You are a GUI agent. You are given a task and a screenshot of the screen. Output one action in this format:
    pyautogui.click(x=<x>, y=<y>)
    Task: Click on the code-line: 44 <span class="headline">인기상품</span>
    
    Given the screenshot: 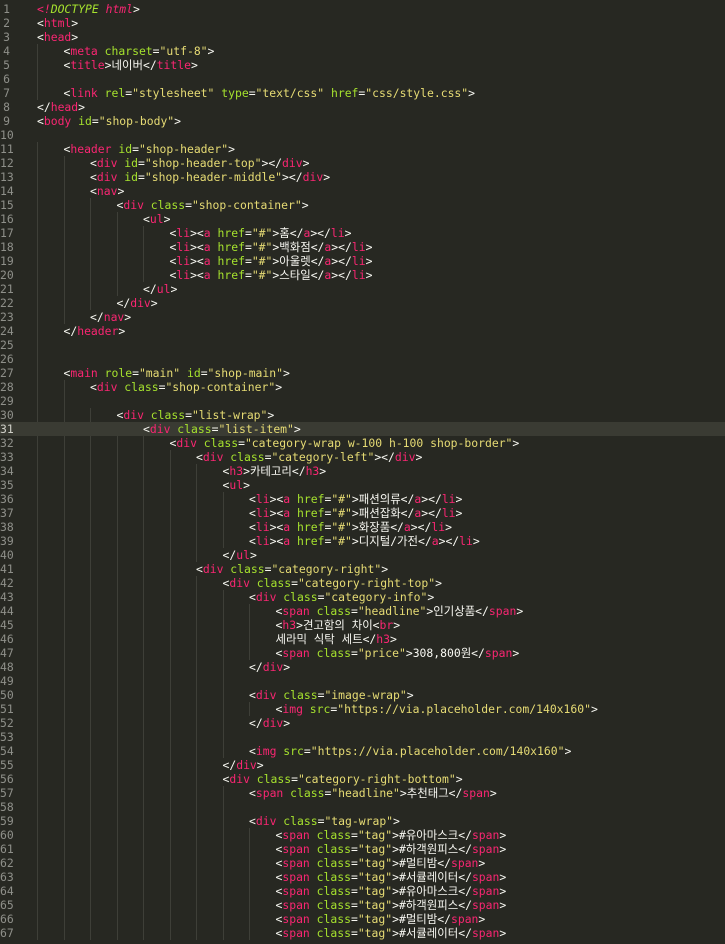 What is the action you would take?
    pyautogui.click(x=362, y=611)
    